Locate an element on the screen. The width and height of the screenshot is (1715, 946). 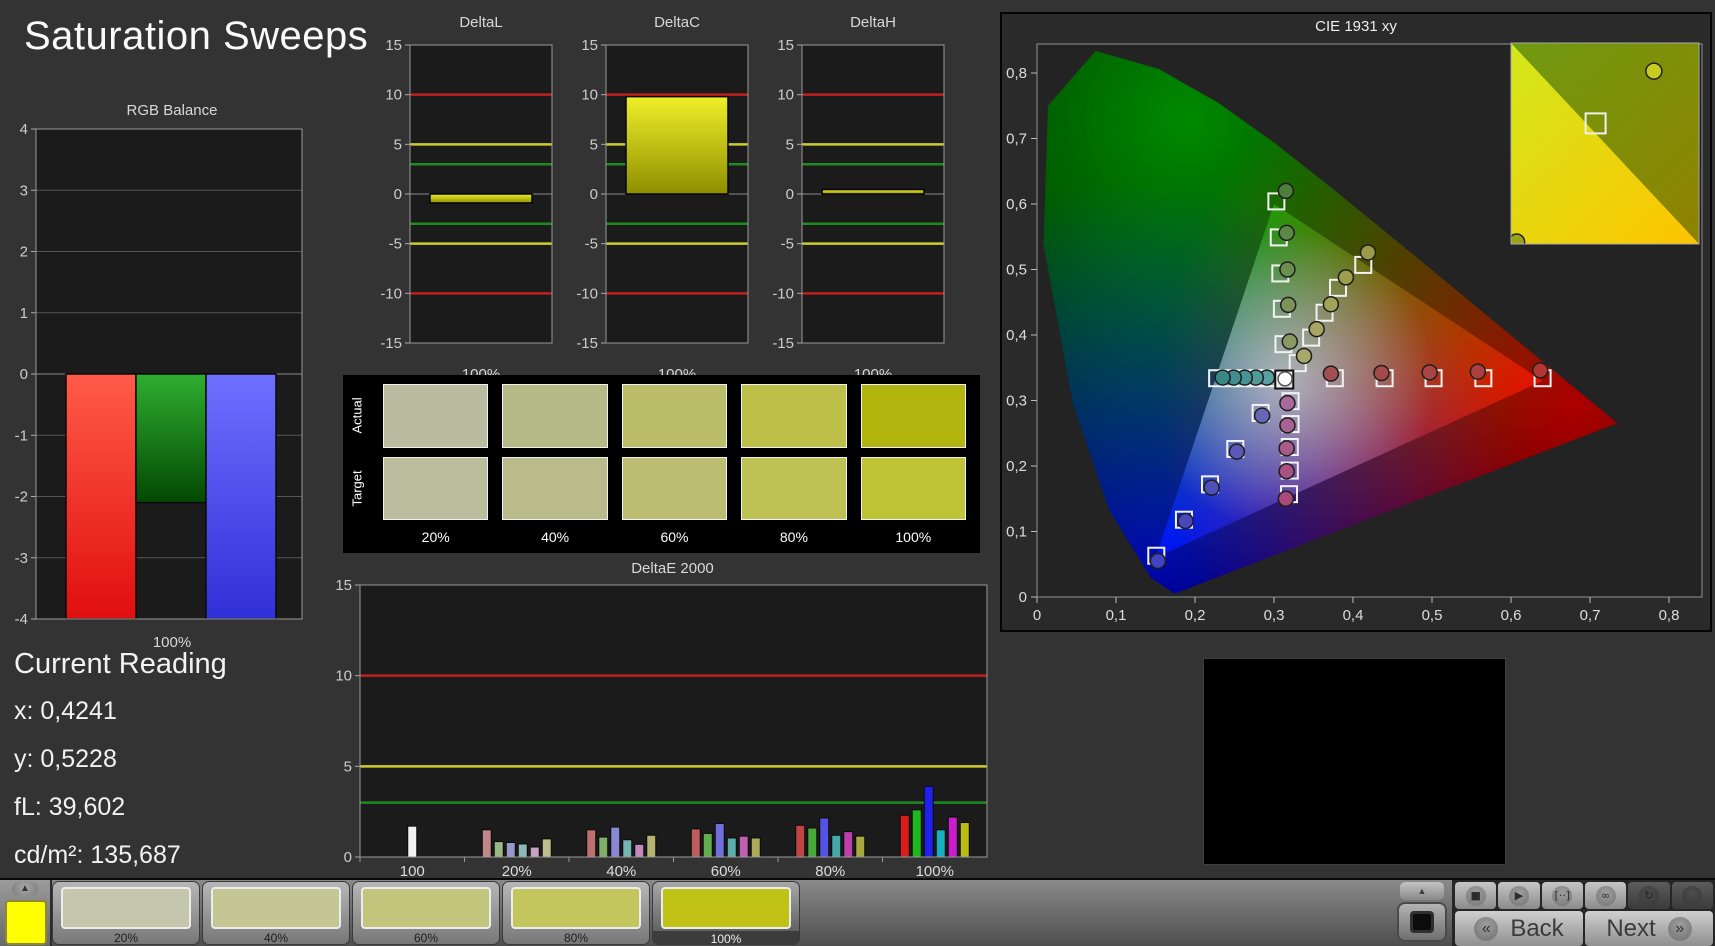
delta-e-2000-chart: DeltaE 2000 0 5 10 15 100 20% 40% 60% 80% 100% is located at coordinates (661, 722).